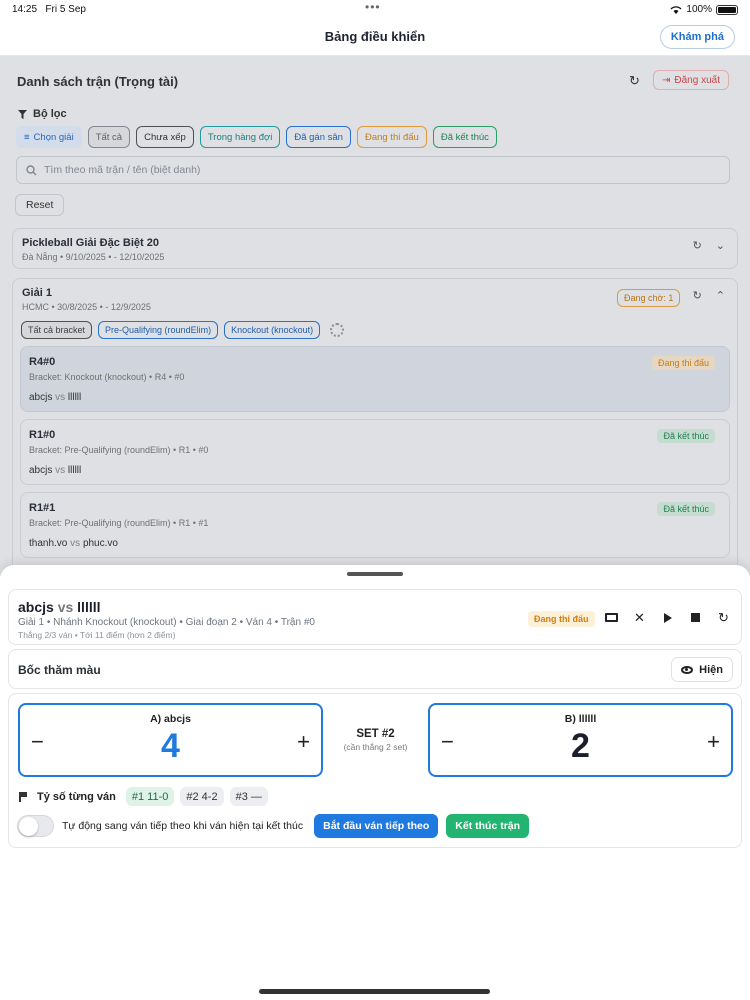  What do you see at coordinates (723, 617) in the screenshot?
I see `refresh-icon: ↻` at bounding box center [723, 617].